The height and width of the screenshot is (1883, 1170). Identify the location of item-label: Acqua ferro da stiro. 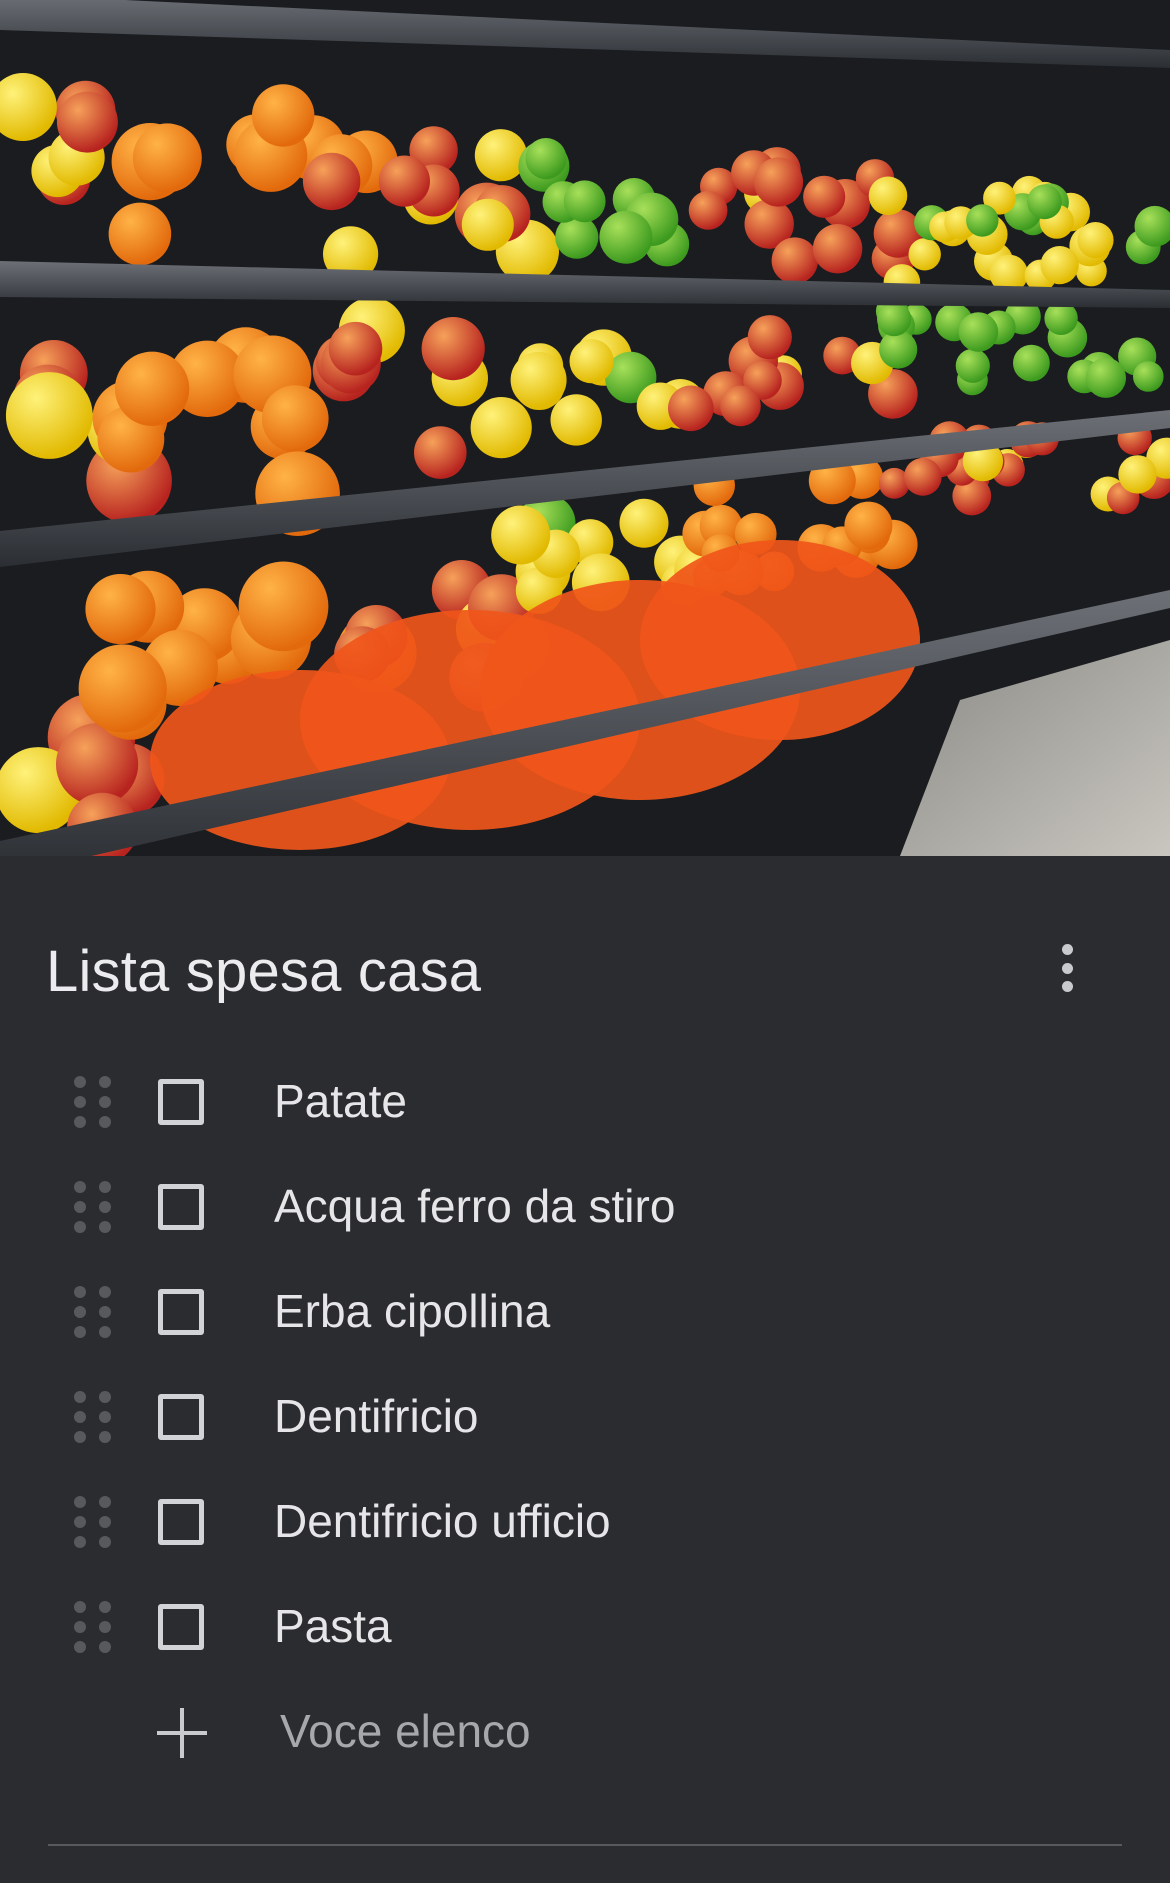
(474, 1206).